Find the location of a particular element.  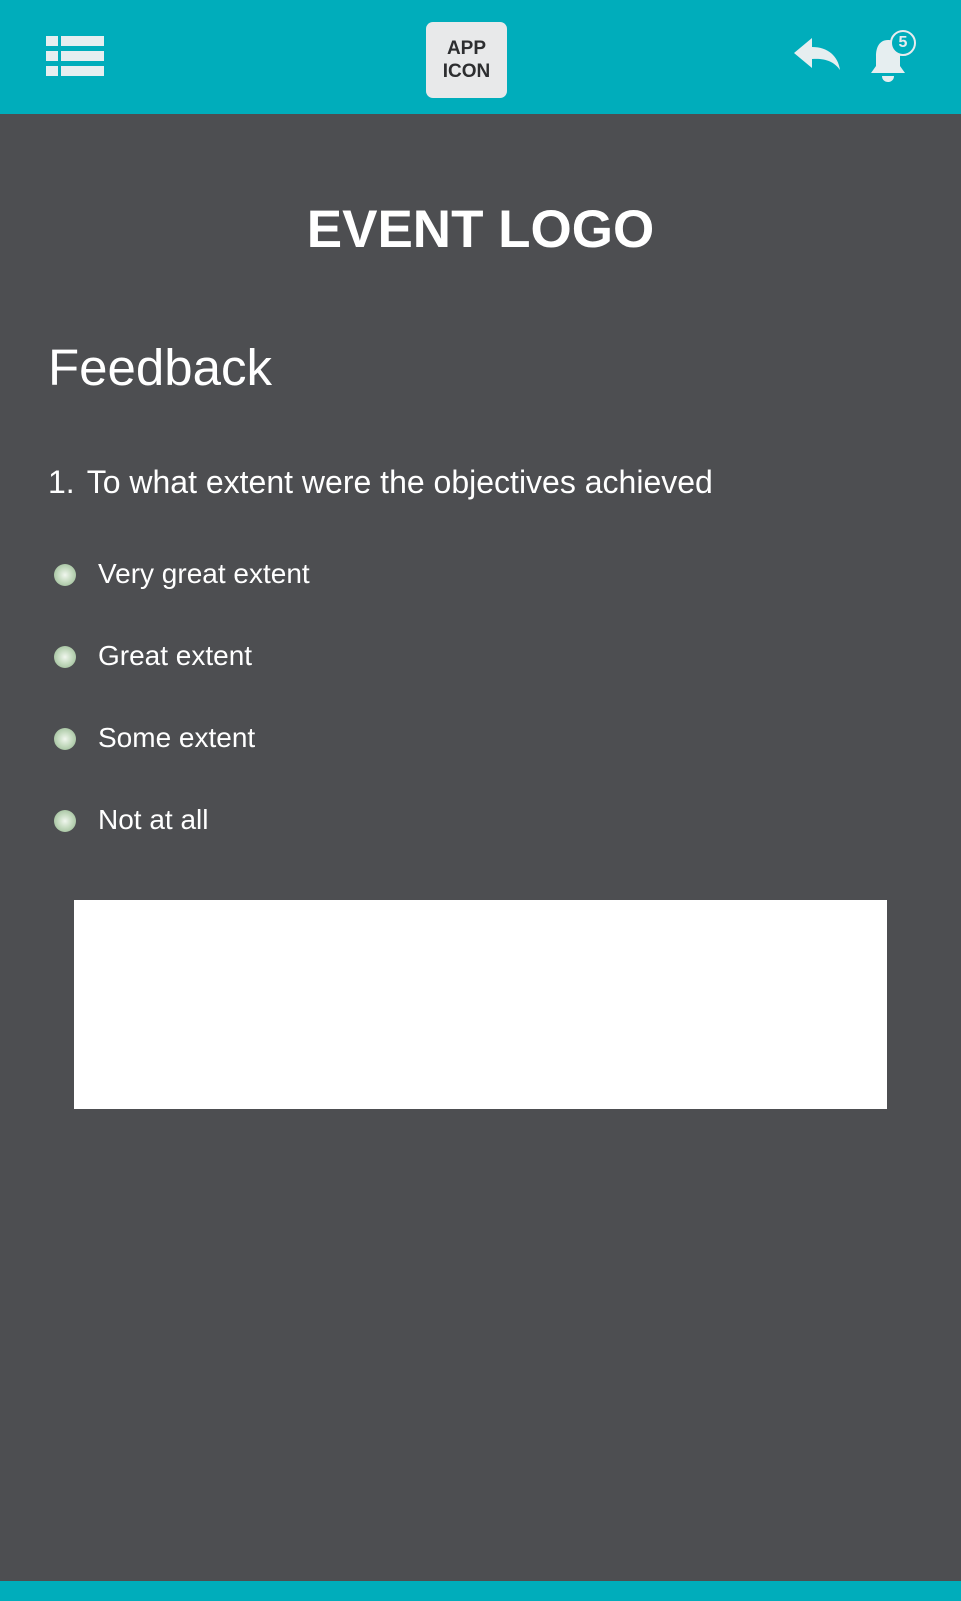

comment-input is located at coordinates (480, 1004).